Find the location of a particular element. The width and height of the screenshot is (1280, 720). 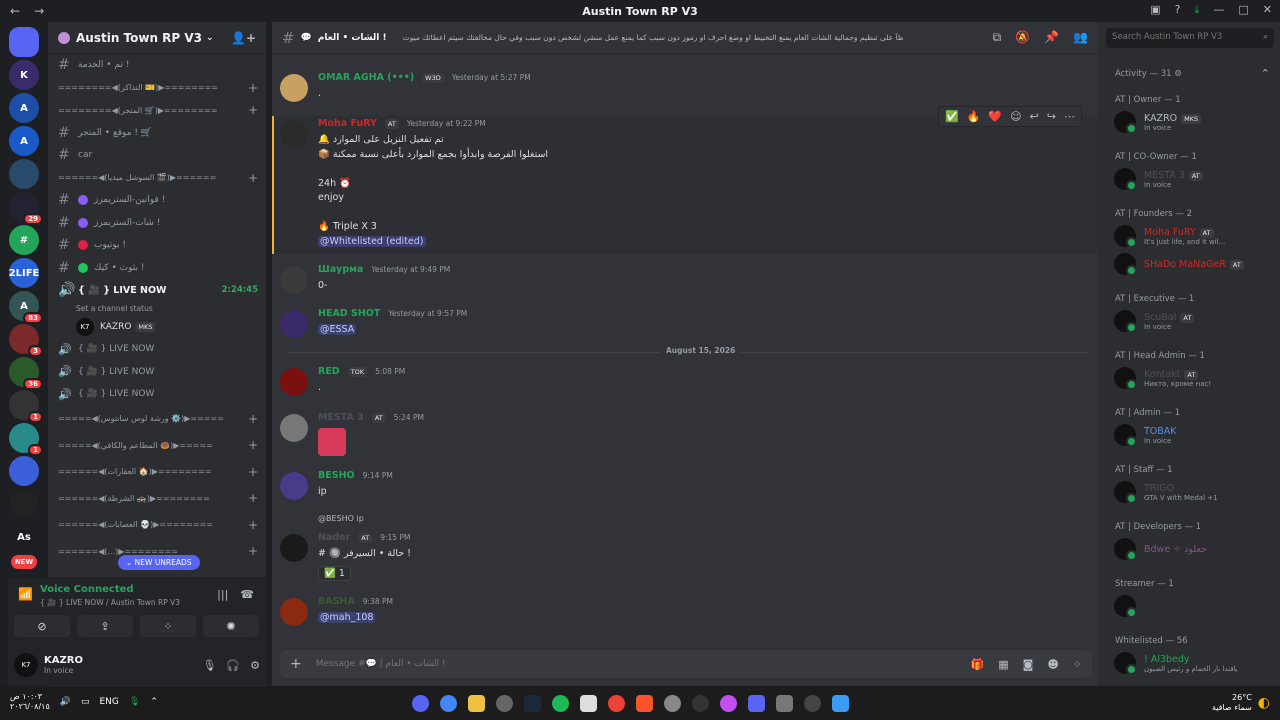

member-item: Kontakt AT Никто, кроме нас! is located at coordinates (1195, 378).